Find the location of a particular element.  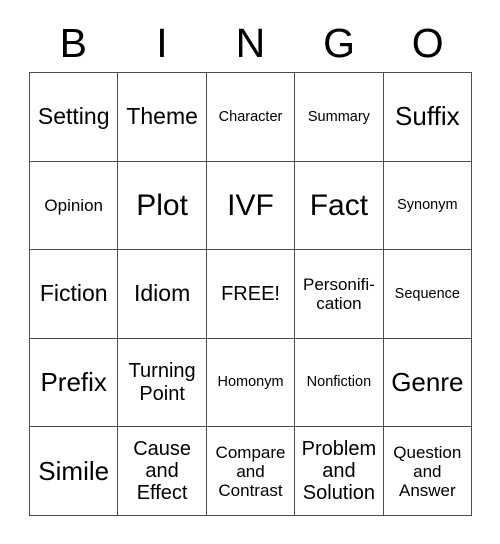

bingo-cell-i5: Cause and Effect is located at coordinates (162, 471).